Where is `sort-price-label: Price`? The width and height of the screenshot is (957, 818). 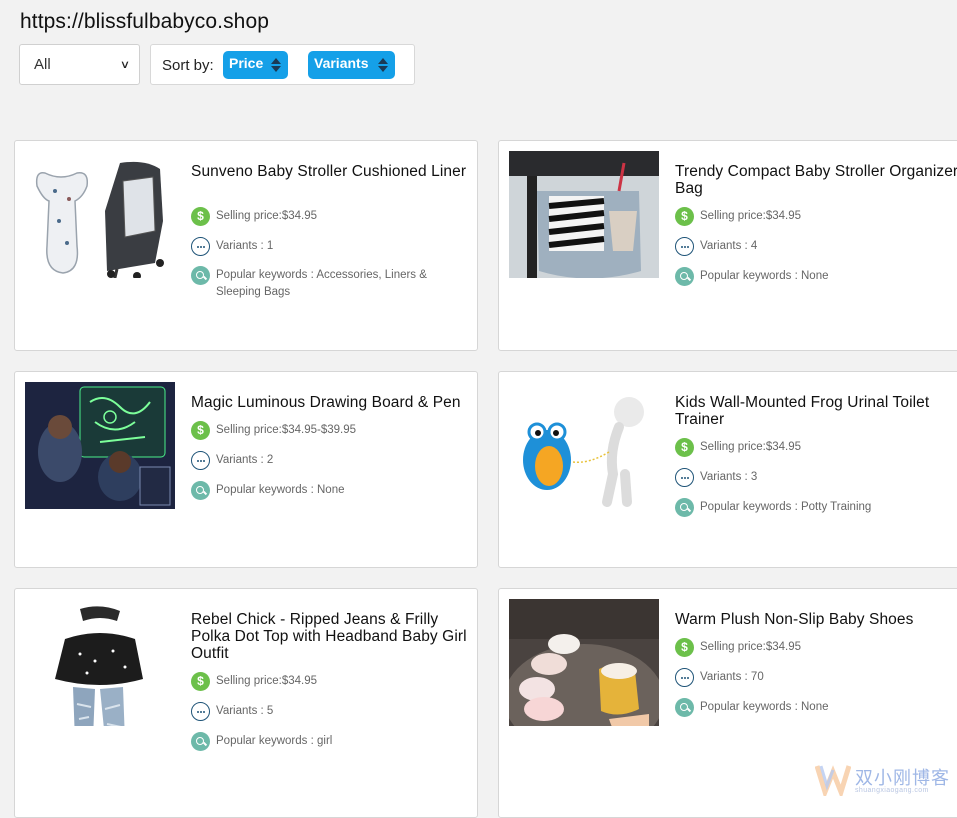 sort-price-label: Price is located at coordinates (246, 63).